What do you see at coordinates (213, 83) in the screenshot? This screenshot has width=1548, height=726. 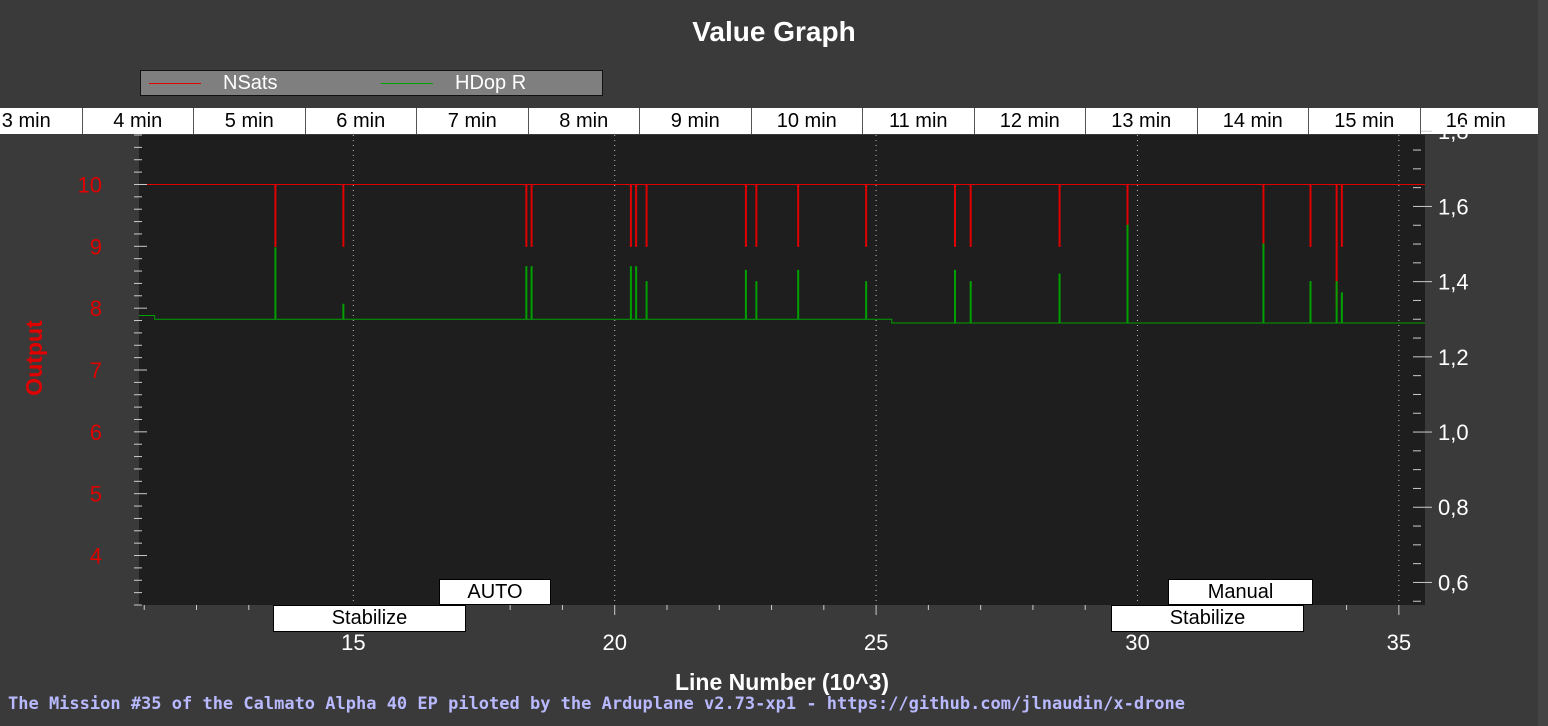 I see `legend-item-nsats: NSats` at bounding box center [213, 83].